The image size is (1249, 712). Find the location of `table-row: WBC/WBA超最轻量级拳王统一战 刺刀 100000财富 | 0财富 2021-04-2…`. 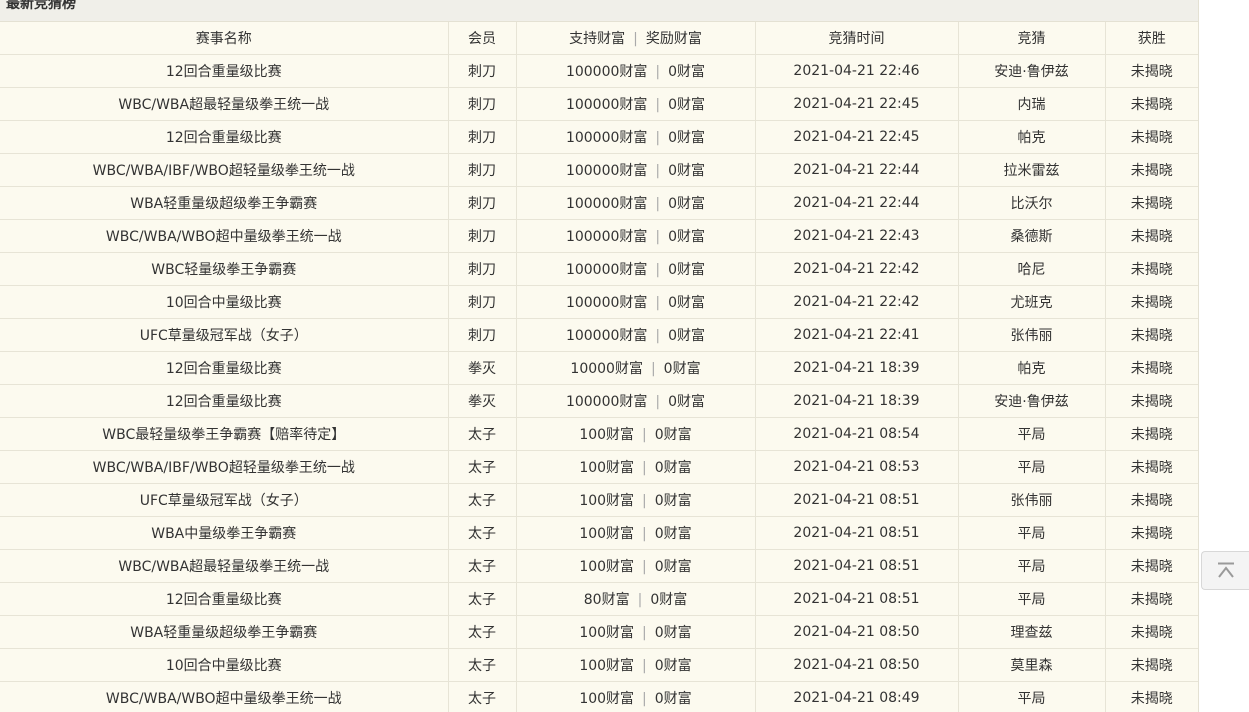

table-row: WBC/WBA超最轻量级拳王统一战 刺刀 100000财富 | 0财富 2021-04-2… is located at coordinates (599, 104).